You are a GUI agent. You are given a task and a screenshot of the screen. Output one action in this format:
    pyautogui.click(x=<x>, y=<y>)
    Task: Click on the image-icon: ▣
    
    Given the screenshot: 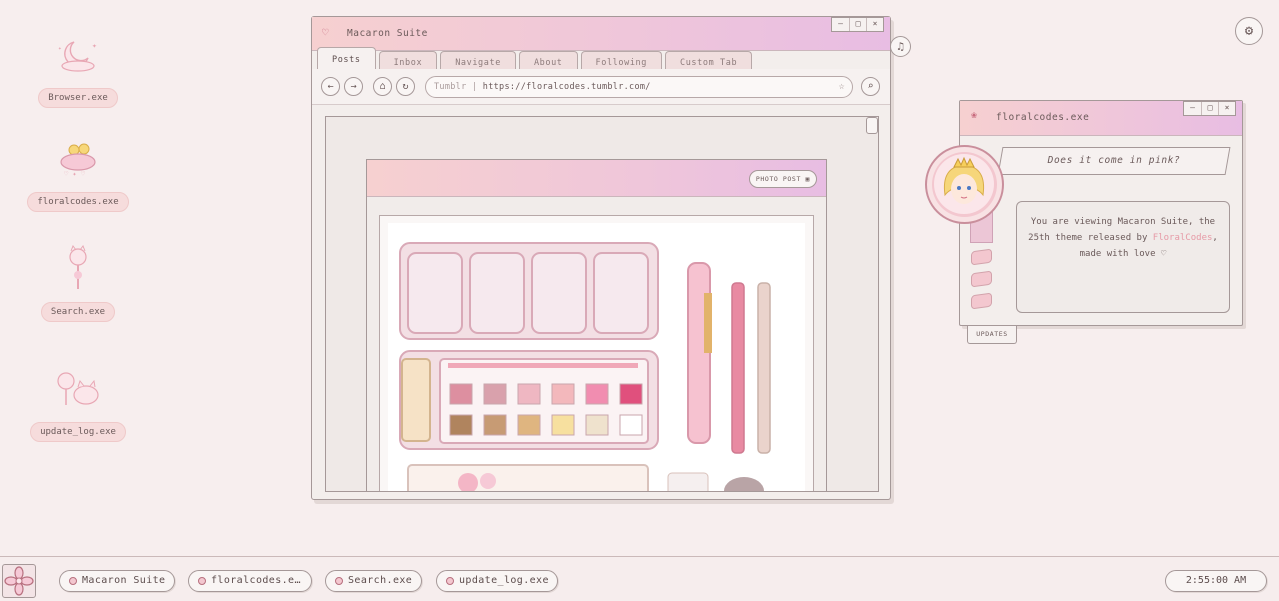 What is the action you would take?
    pyautogui.click(x=807, y=179)
    